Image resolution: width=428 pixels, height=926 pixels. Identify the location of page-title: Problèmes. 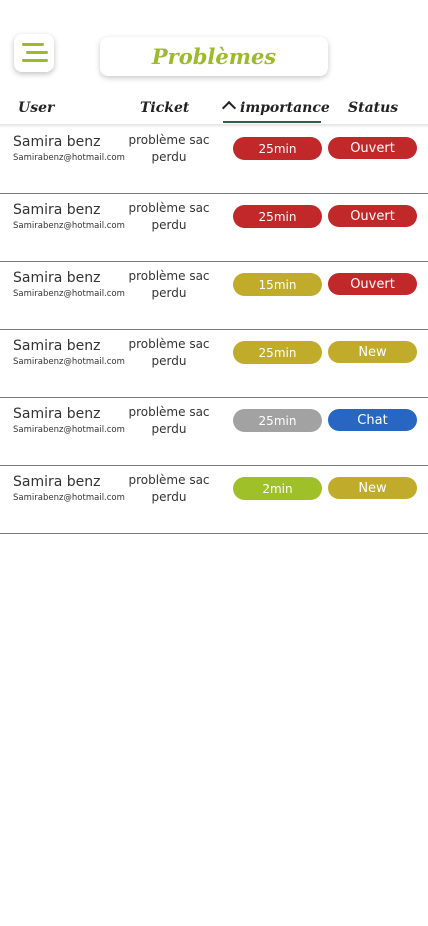
(214, 56).